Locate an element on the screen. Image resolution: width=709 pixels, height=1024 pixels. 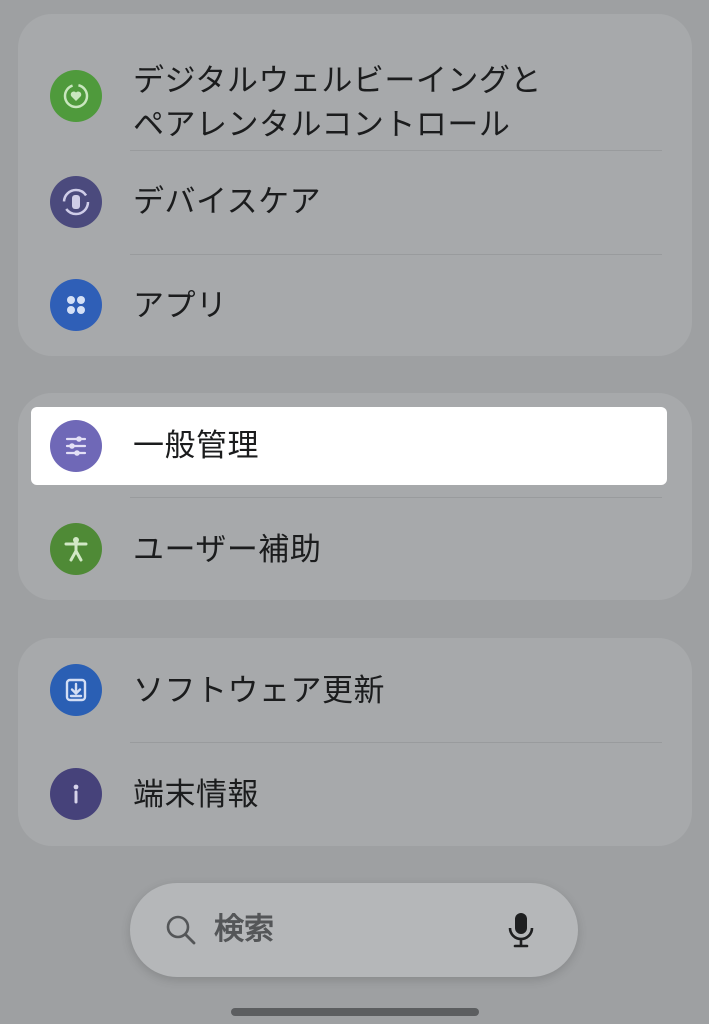
search-bar: 検索 is located at coordinates (354, 930).